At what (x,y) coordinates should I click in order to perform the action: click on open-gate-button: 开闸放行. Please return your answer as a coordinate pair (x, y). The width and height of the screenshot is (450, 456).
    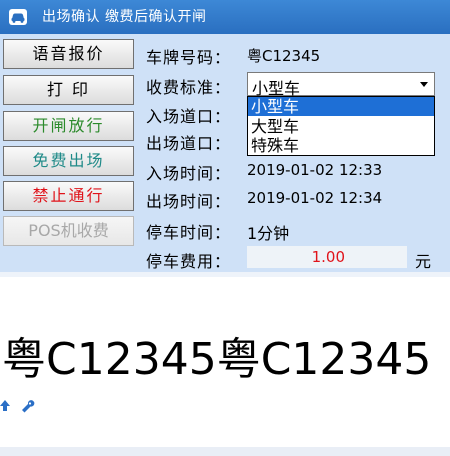
    Looking at the image, I should click on (68, 126).